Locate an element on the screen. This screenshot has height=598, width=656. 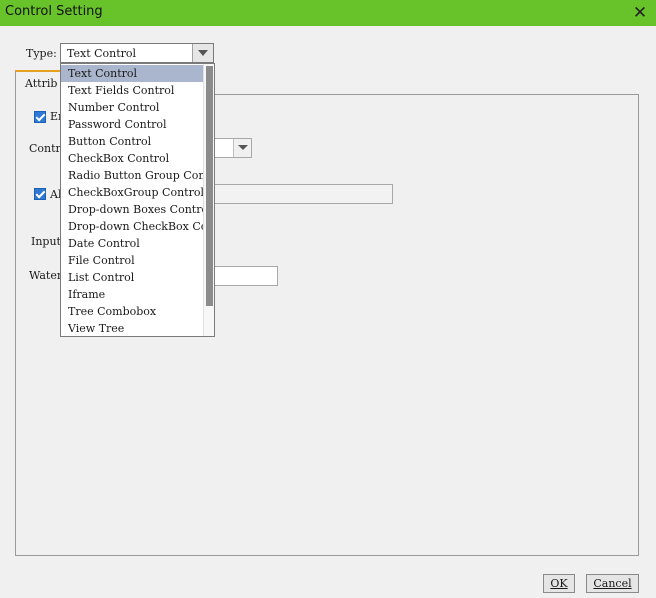
dropdown-option: View Tree is located at coordinates (132, 328).